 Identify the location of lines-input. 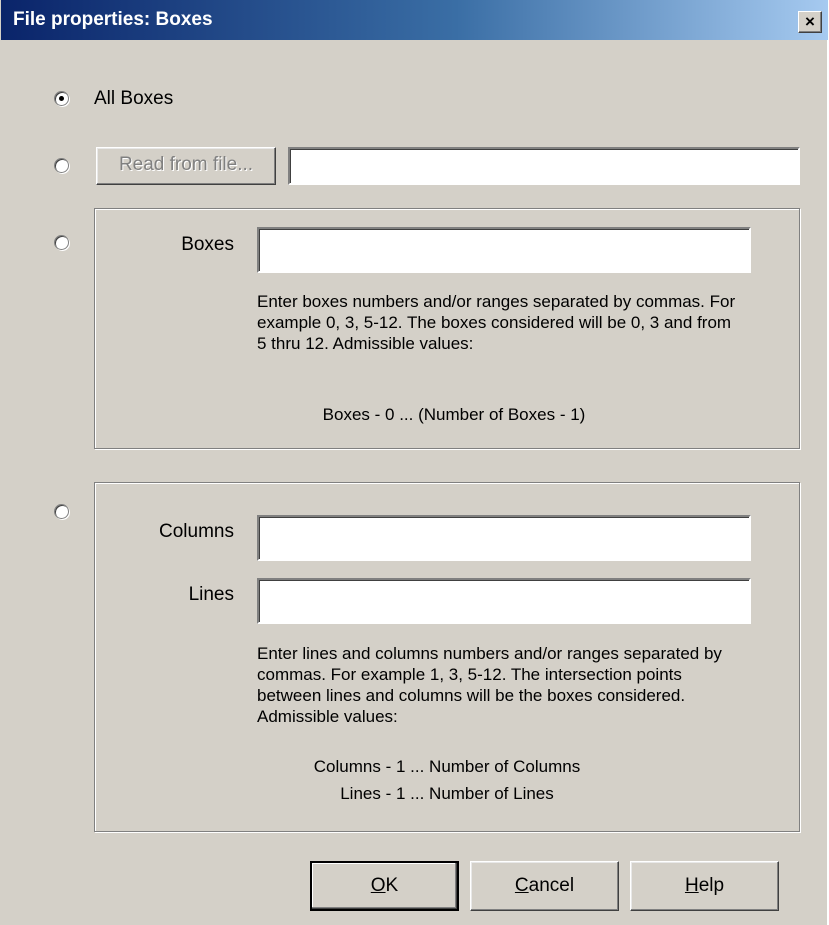
(504, 601).